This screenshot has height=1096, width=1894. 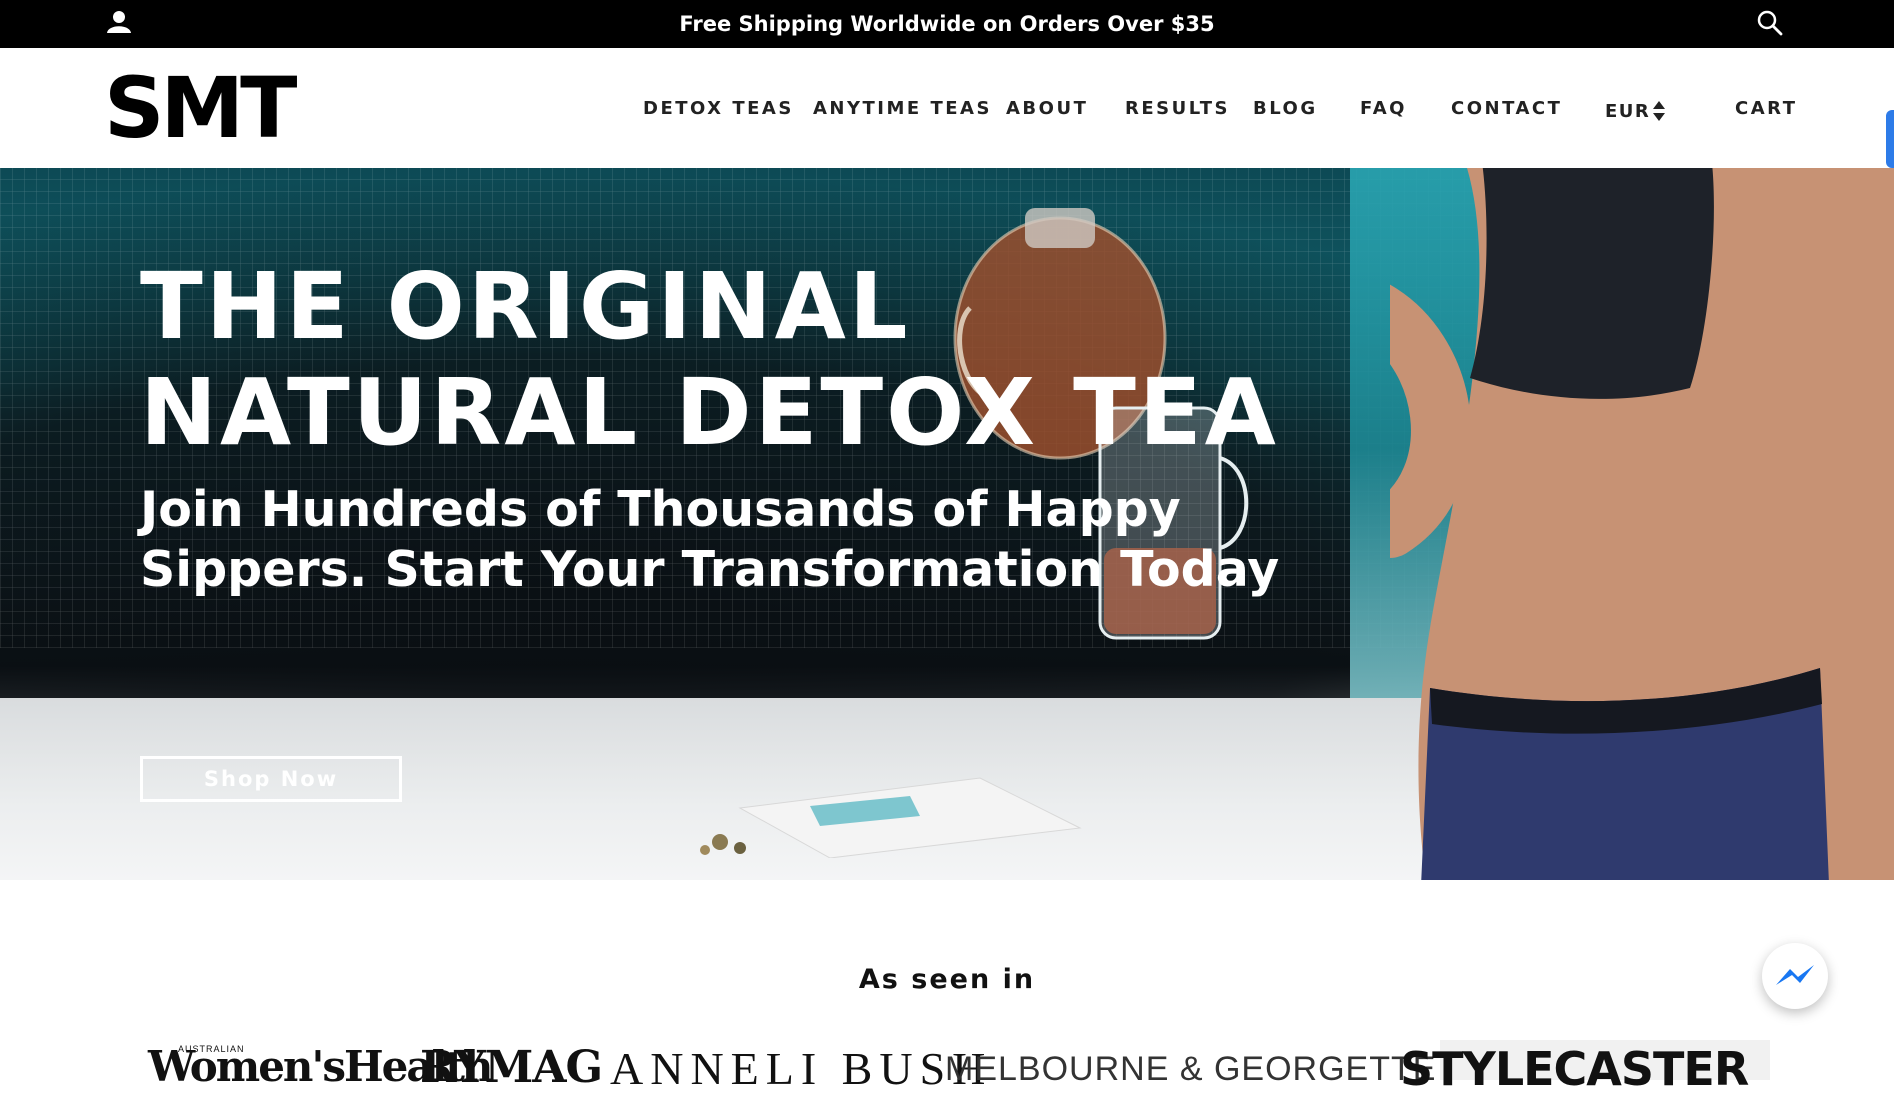 I want to click on nav-anytime-teas: ANYTIME TEAS, so click(x=902, y=108).